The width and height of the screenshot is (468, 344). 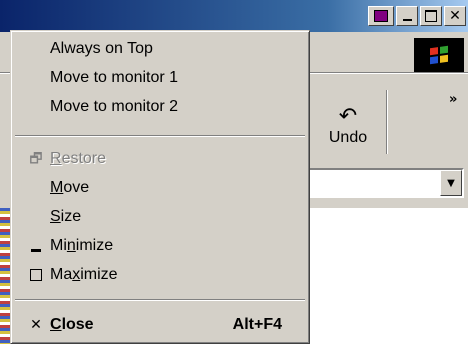 I want to click on menu-item-move: Move, so click(x=160, y=188).